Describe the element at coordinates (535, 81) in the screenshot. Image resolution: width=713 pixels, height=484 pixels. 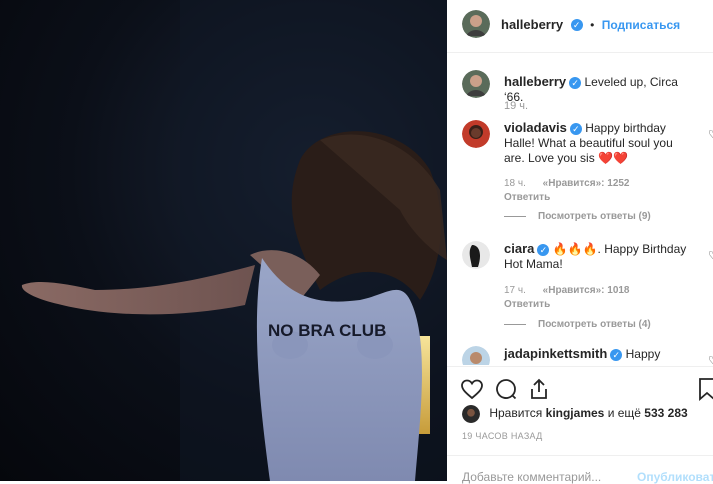
I see `caption-username: halleberry` at that location.